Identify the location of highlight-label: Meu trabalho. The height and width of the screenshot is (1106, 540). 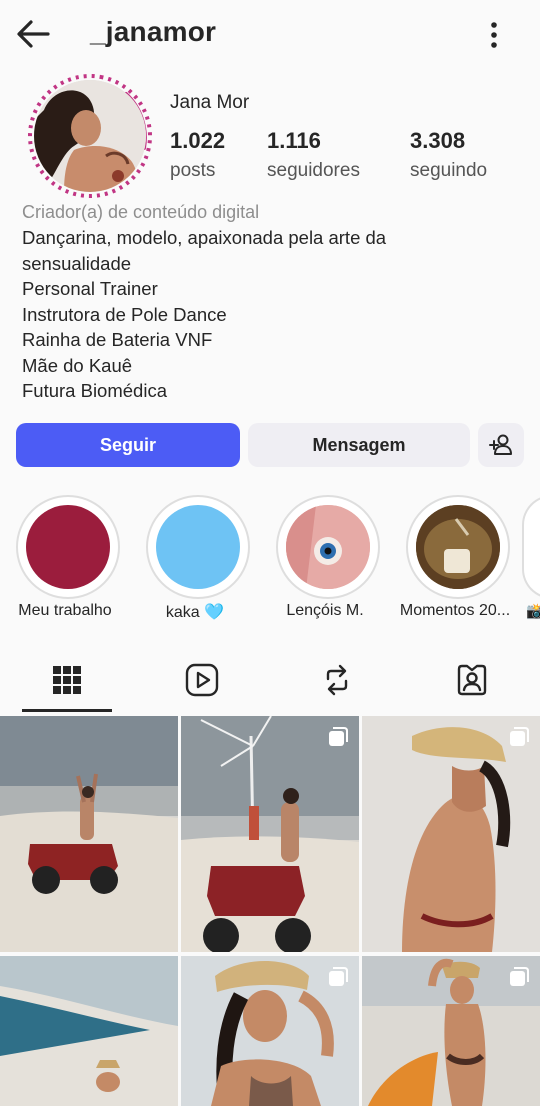
(65, 610).